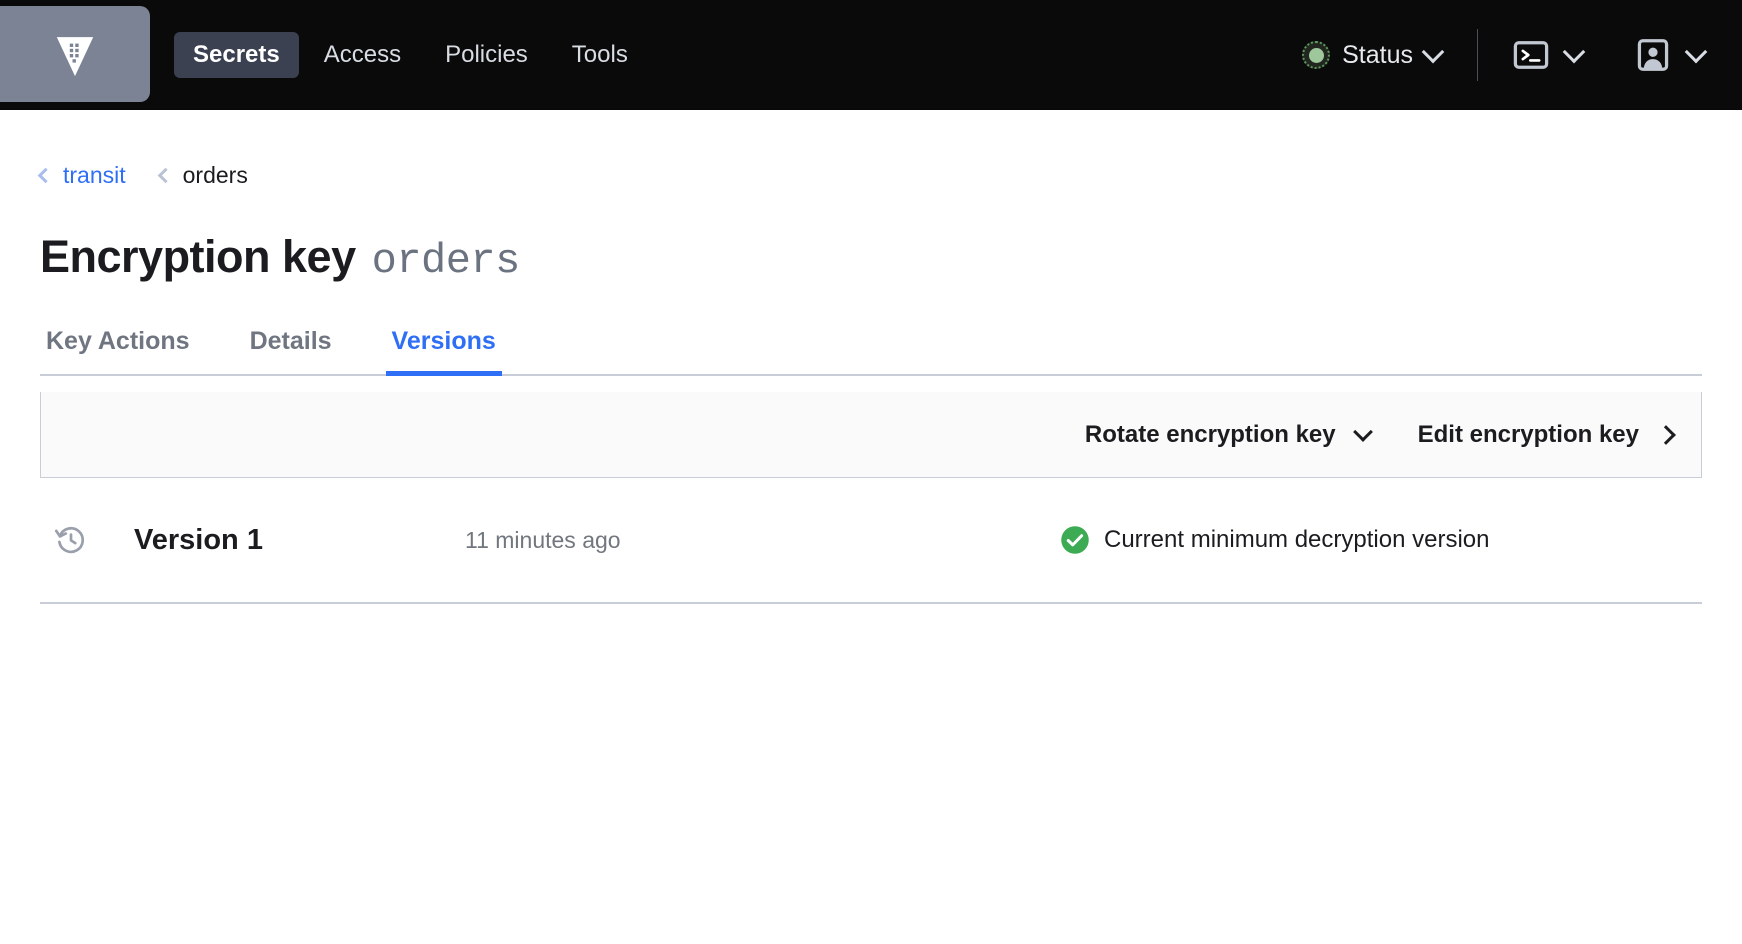  I want to click on tab-details: Details, so click(291, 351).